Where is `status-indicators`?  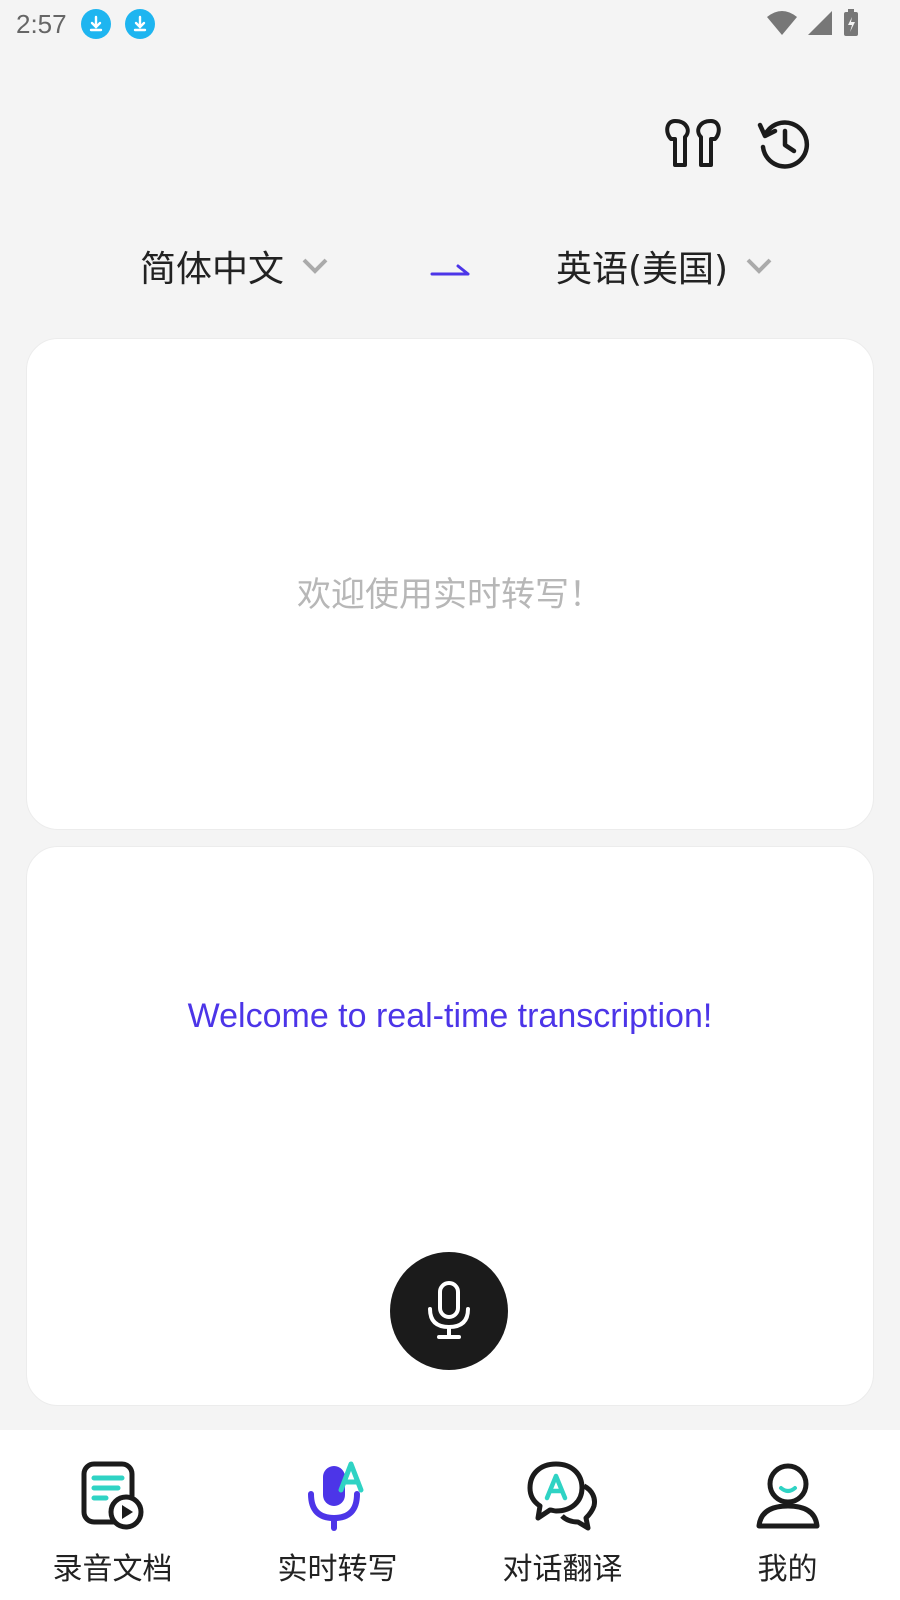
status-indicators is located at coordinates (813, 23).